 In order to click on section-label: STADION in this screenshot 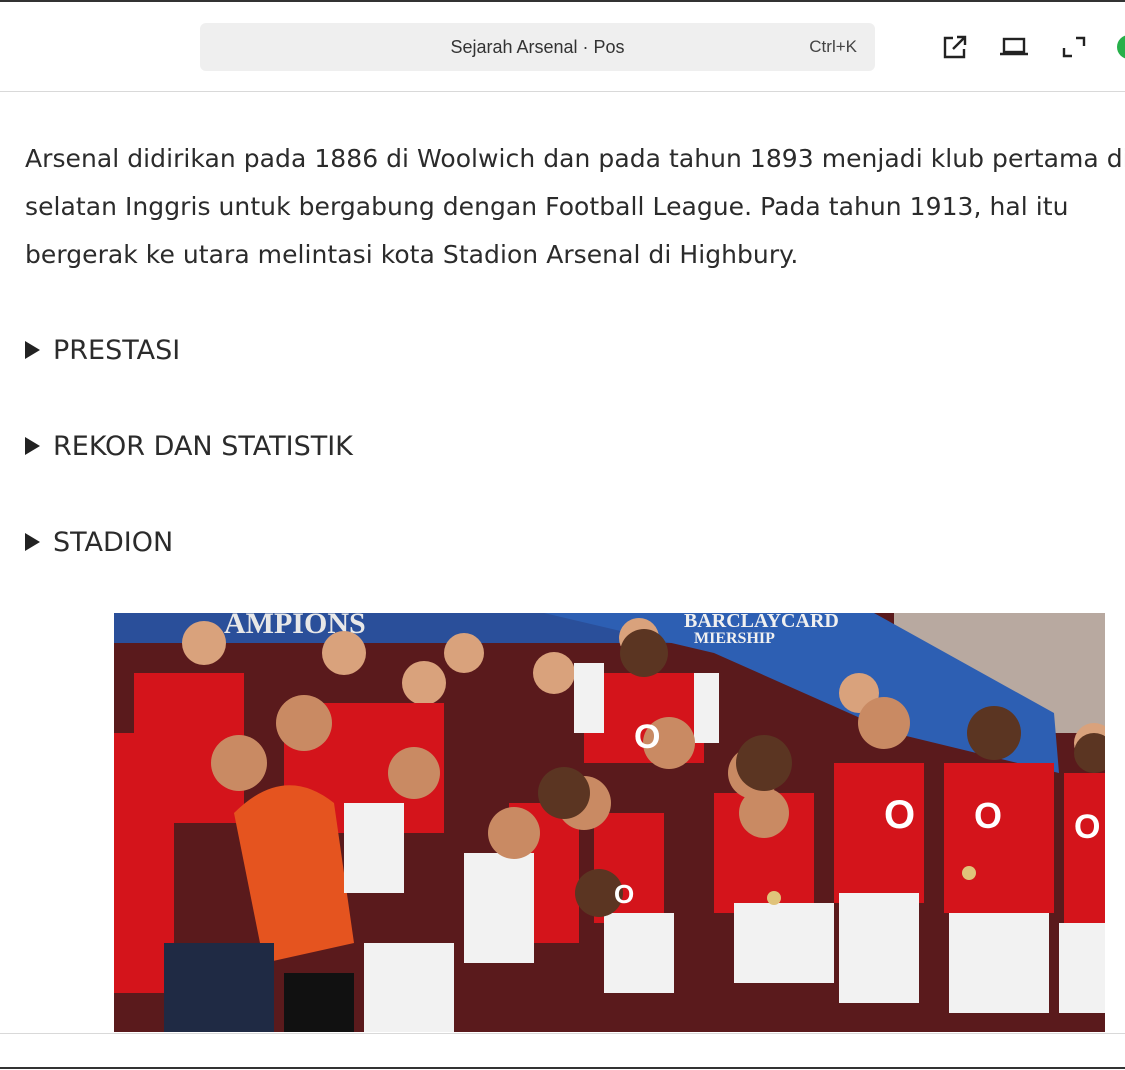, I will do `click(113, 542)`.